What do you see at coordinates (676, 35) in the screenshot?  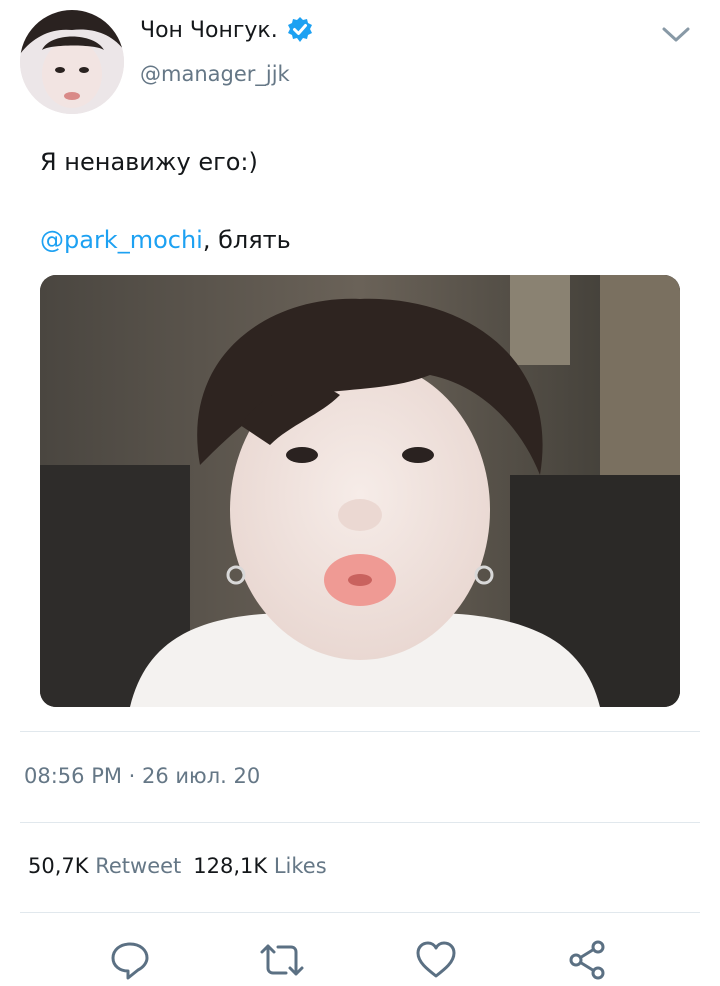 I see `chevron-down-icon` at bounding box center [676, 35].